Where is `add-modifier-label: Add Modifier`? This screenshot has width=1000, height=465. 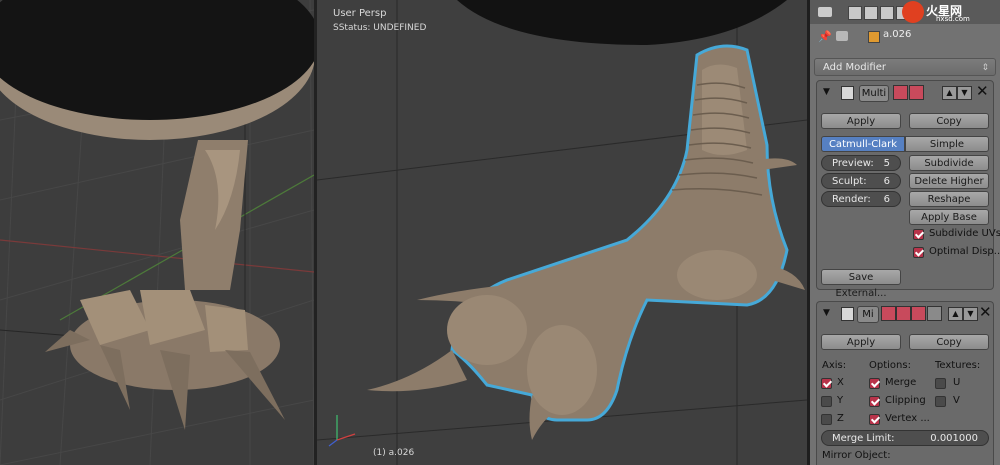
add-modifier-label: Add Modifier is located at coordinates (854, 67).